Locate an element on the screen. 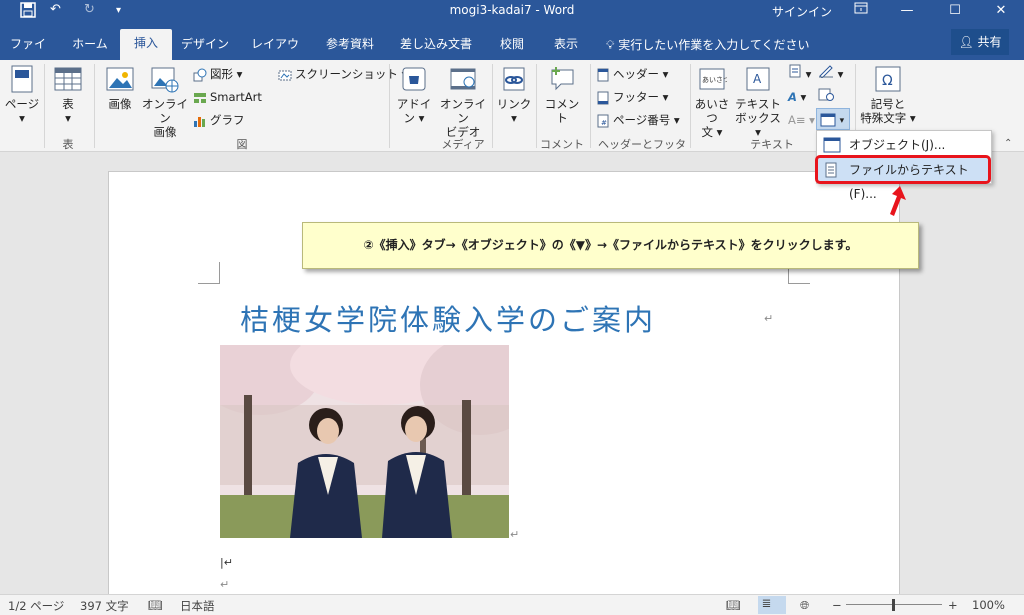  smartart-button: SmartArt is located at coordinates (227, 97).